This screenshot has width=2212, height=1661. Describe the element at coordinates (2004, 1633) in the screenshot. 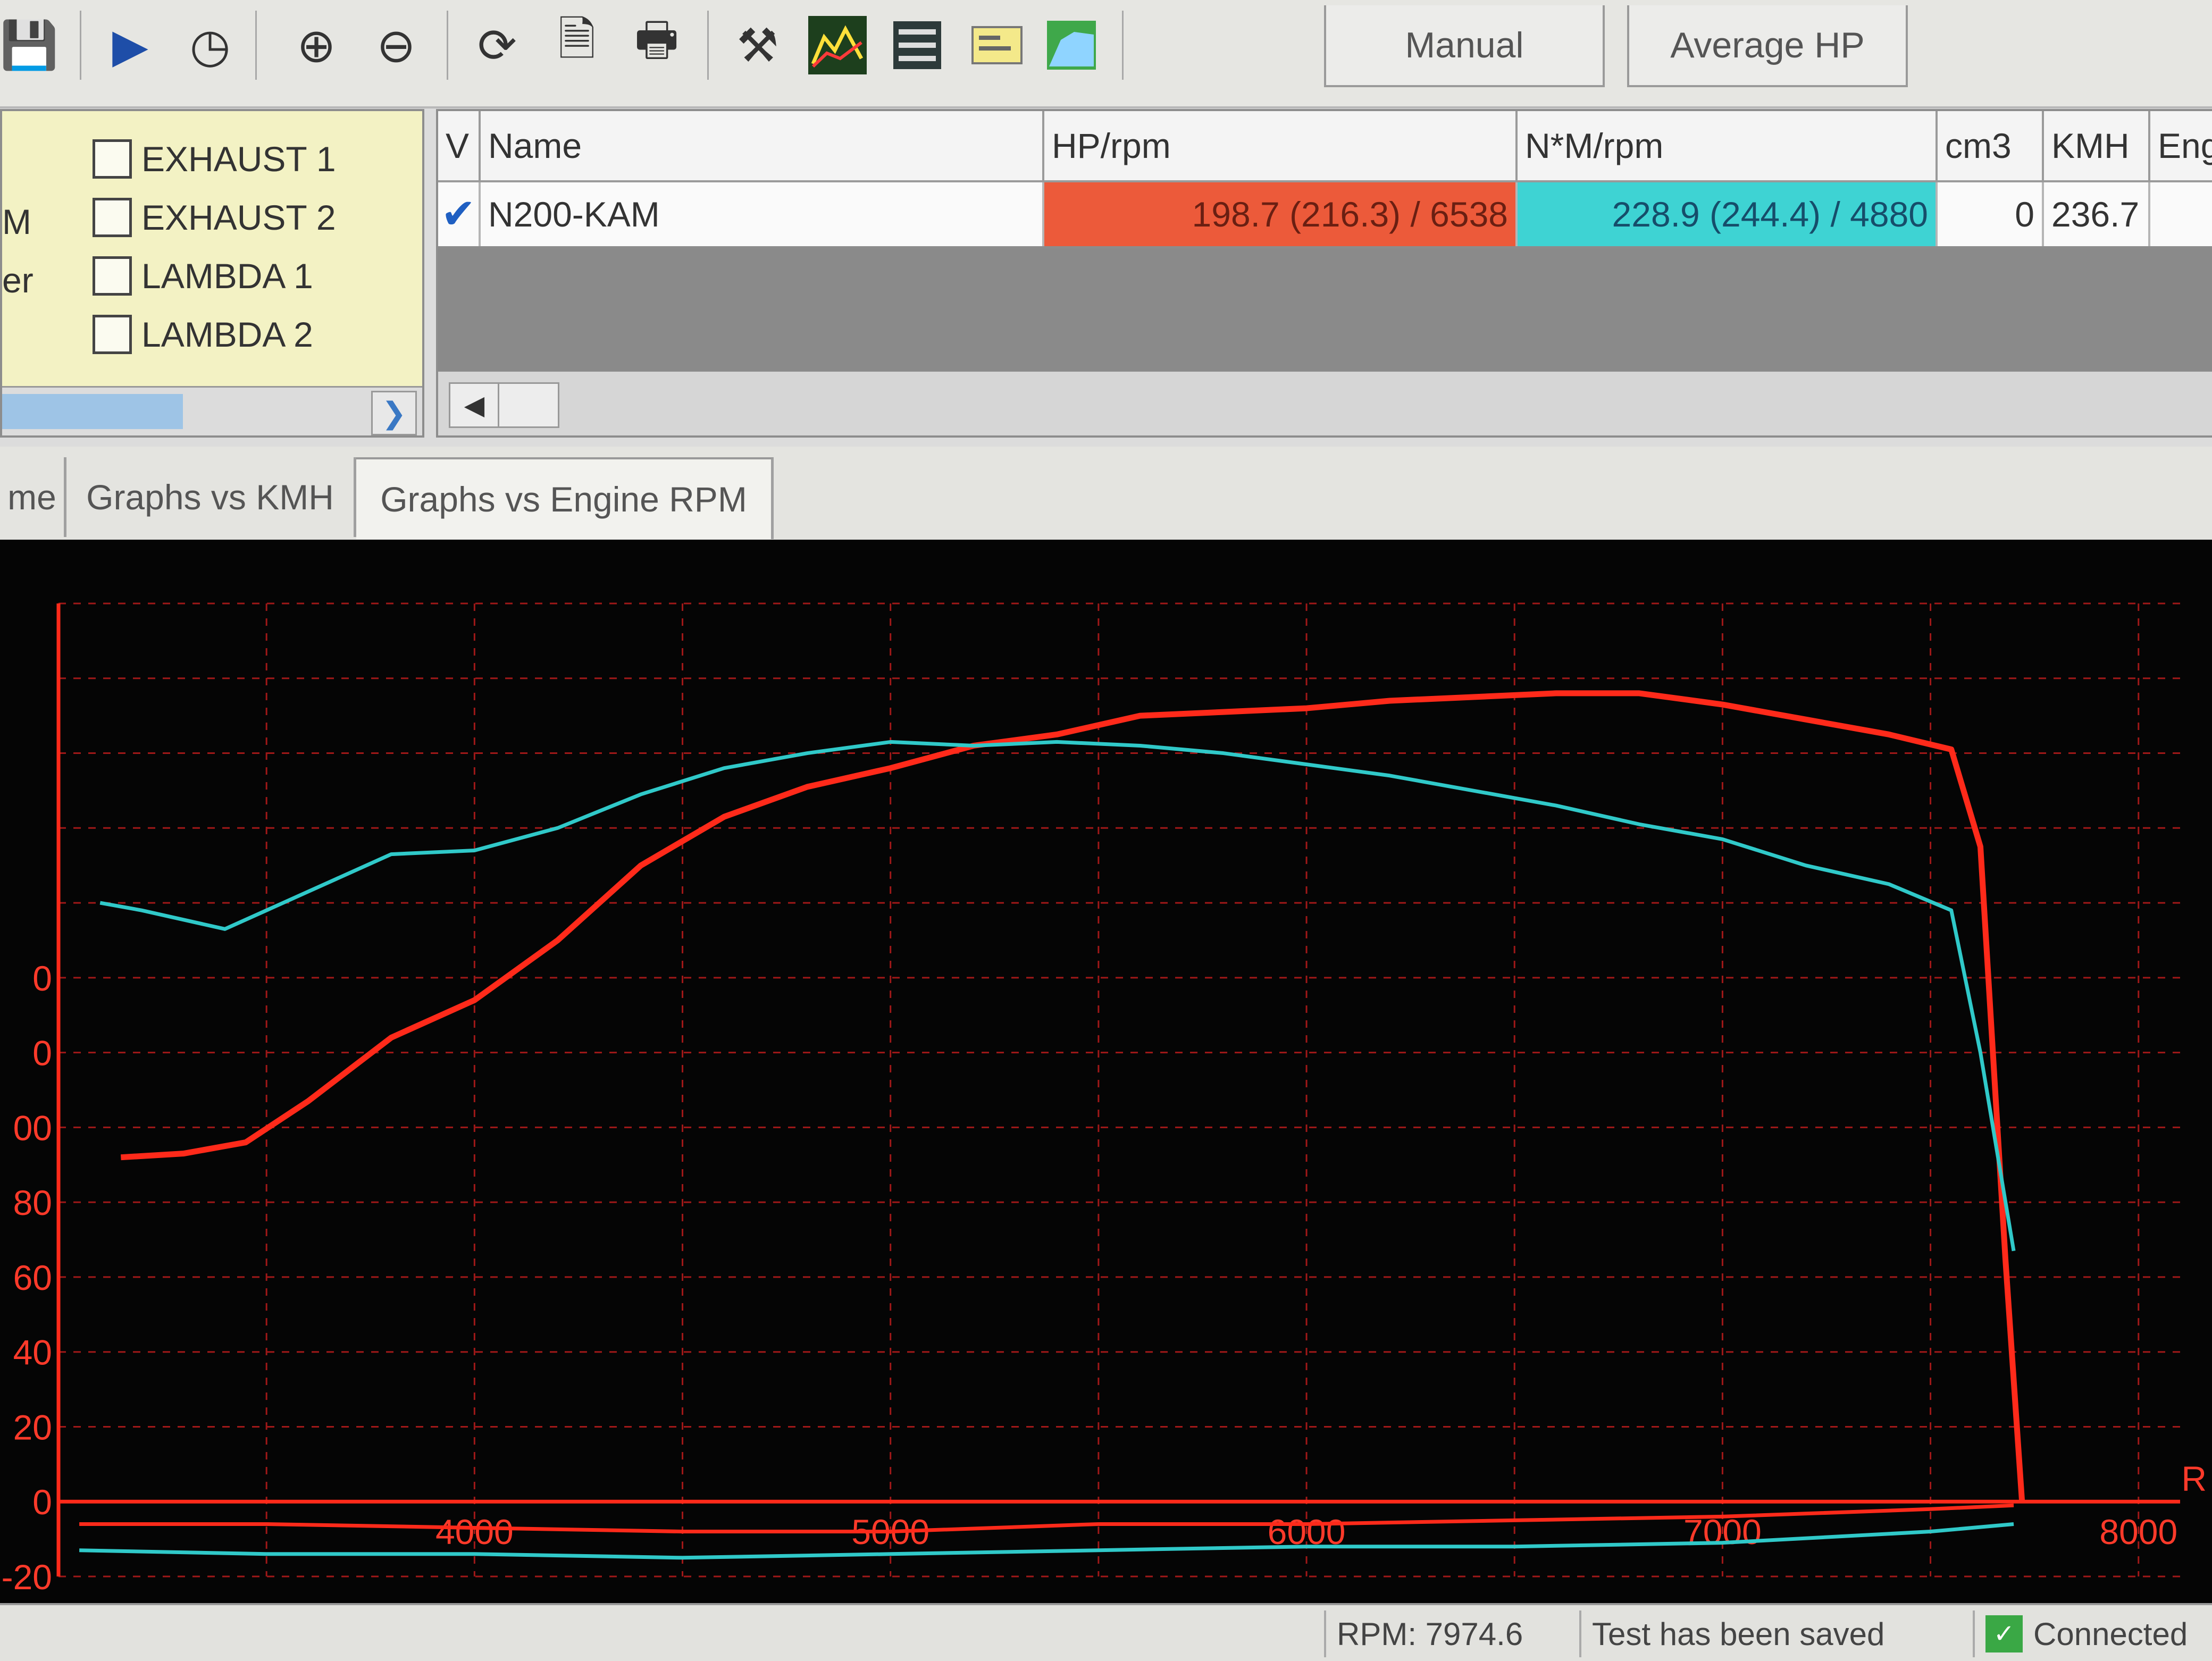

I see `connected-icon: ✓` at that location.